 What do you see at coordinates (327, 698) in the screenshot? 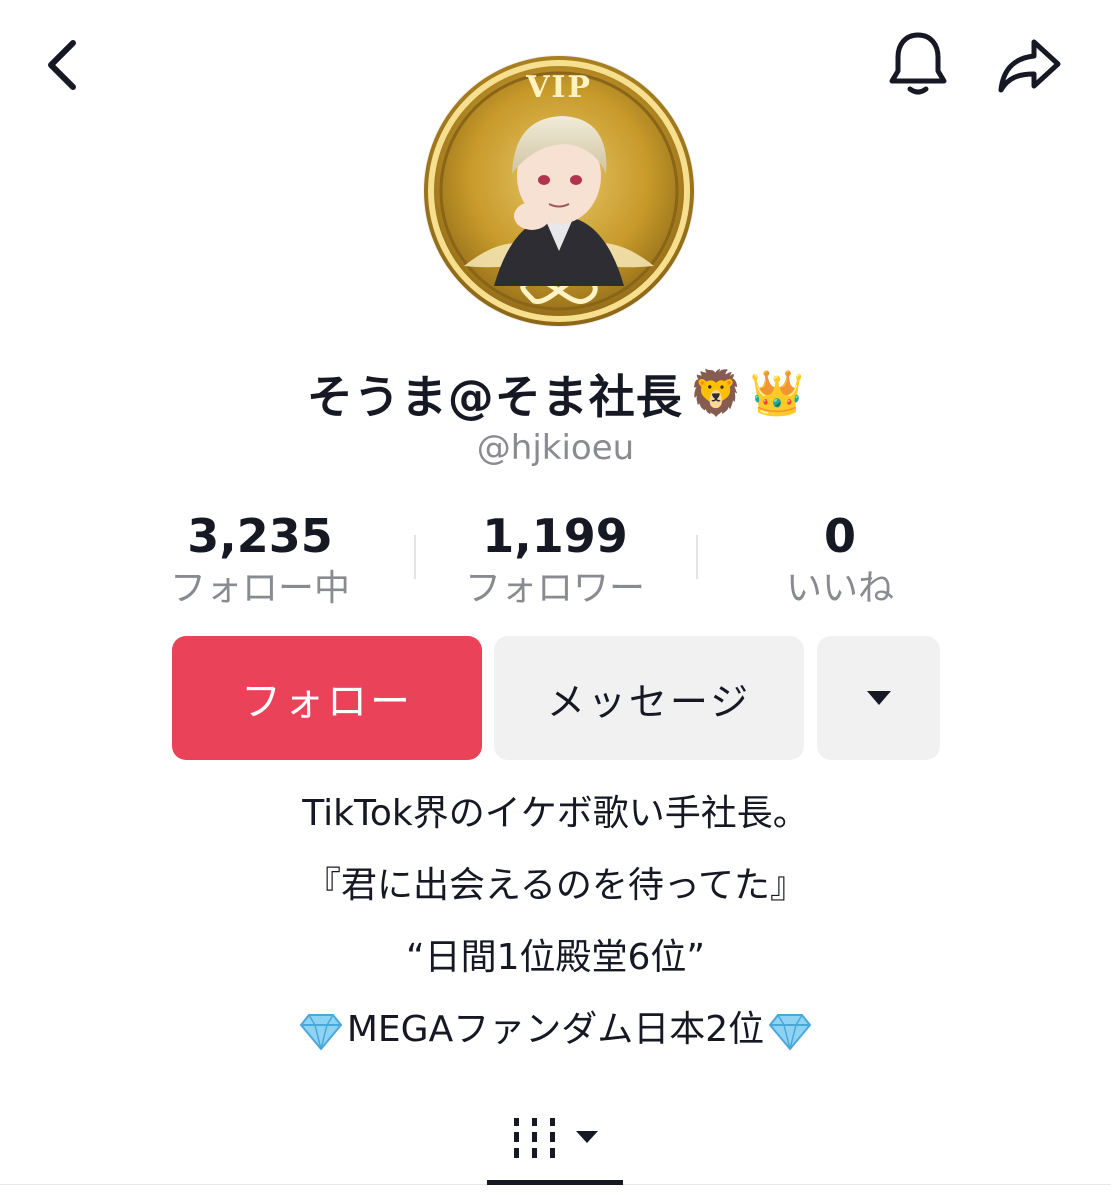
I see `follow-button: フォロー` at bounding box center [327, 698].